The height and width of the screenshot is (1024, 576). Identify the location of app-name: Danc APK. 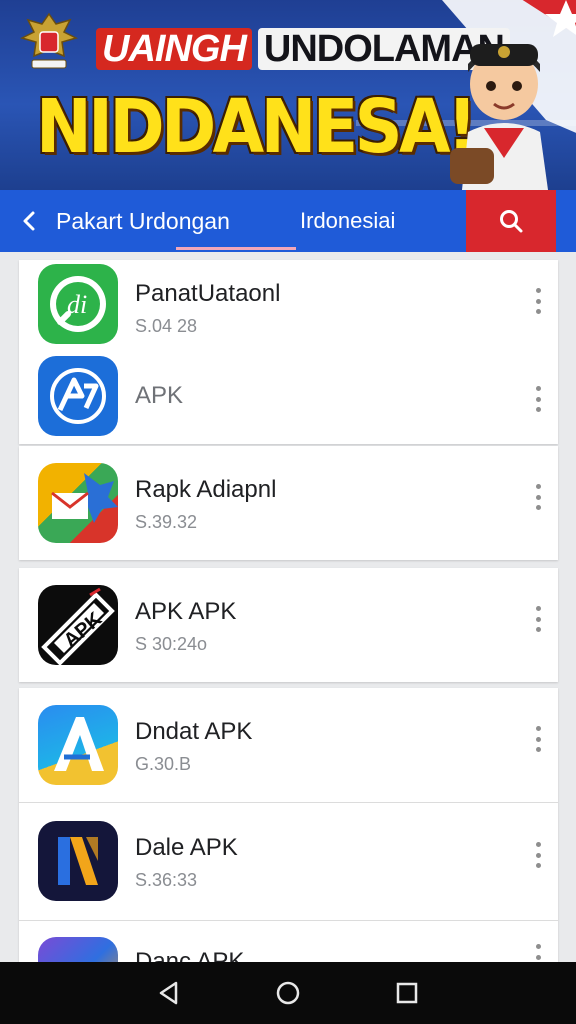
(190, 955).